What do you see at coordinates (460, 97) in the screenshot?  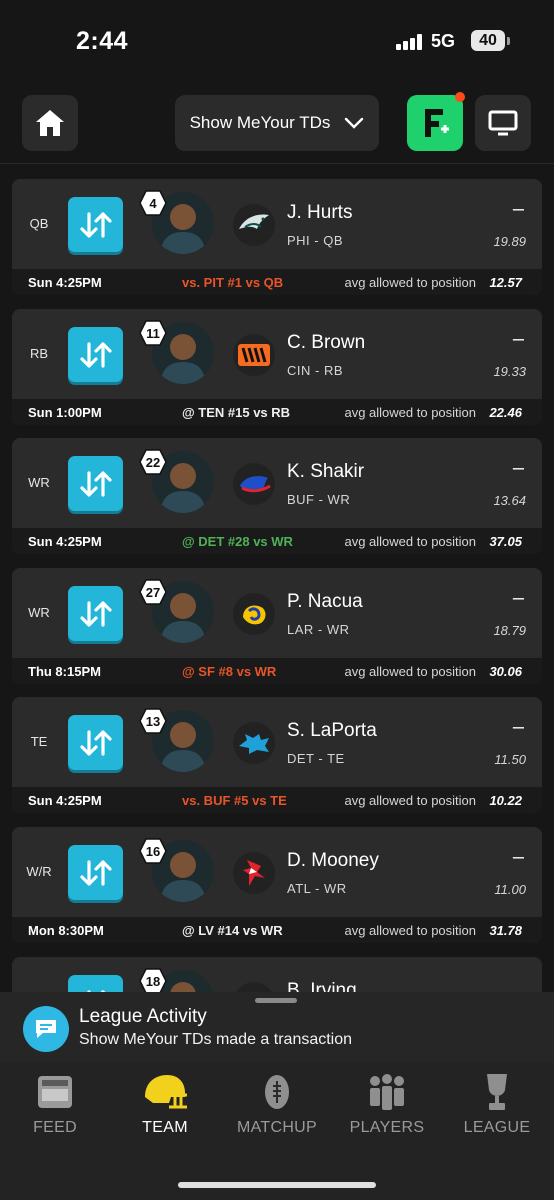 I see `notification-dot` at bounding box center [460, 97].